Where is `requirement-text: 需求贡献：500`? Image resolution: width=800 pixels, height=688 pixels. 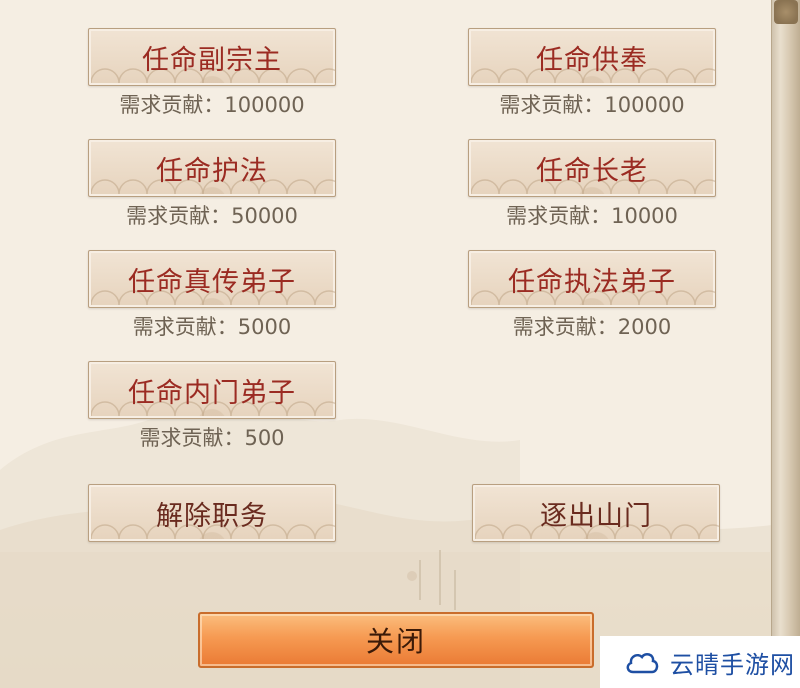 requirement-text: 需求贡献：500 is located at coordinates (212, 438).